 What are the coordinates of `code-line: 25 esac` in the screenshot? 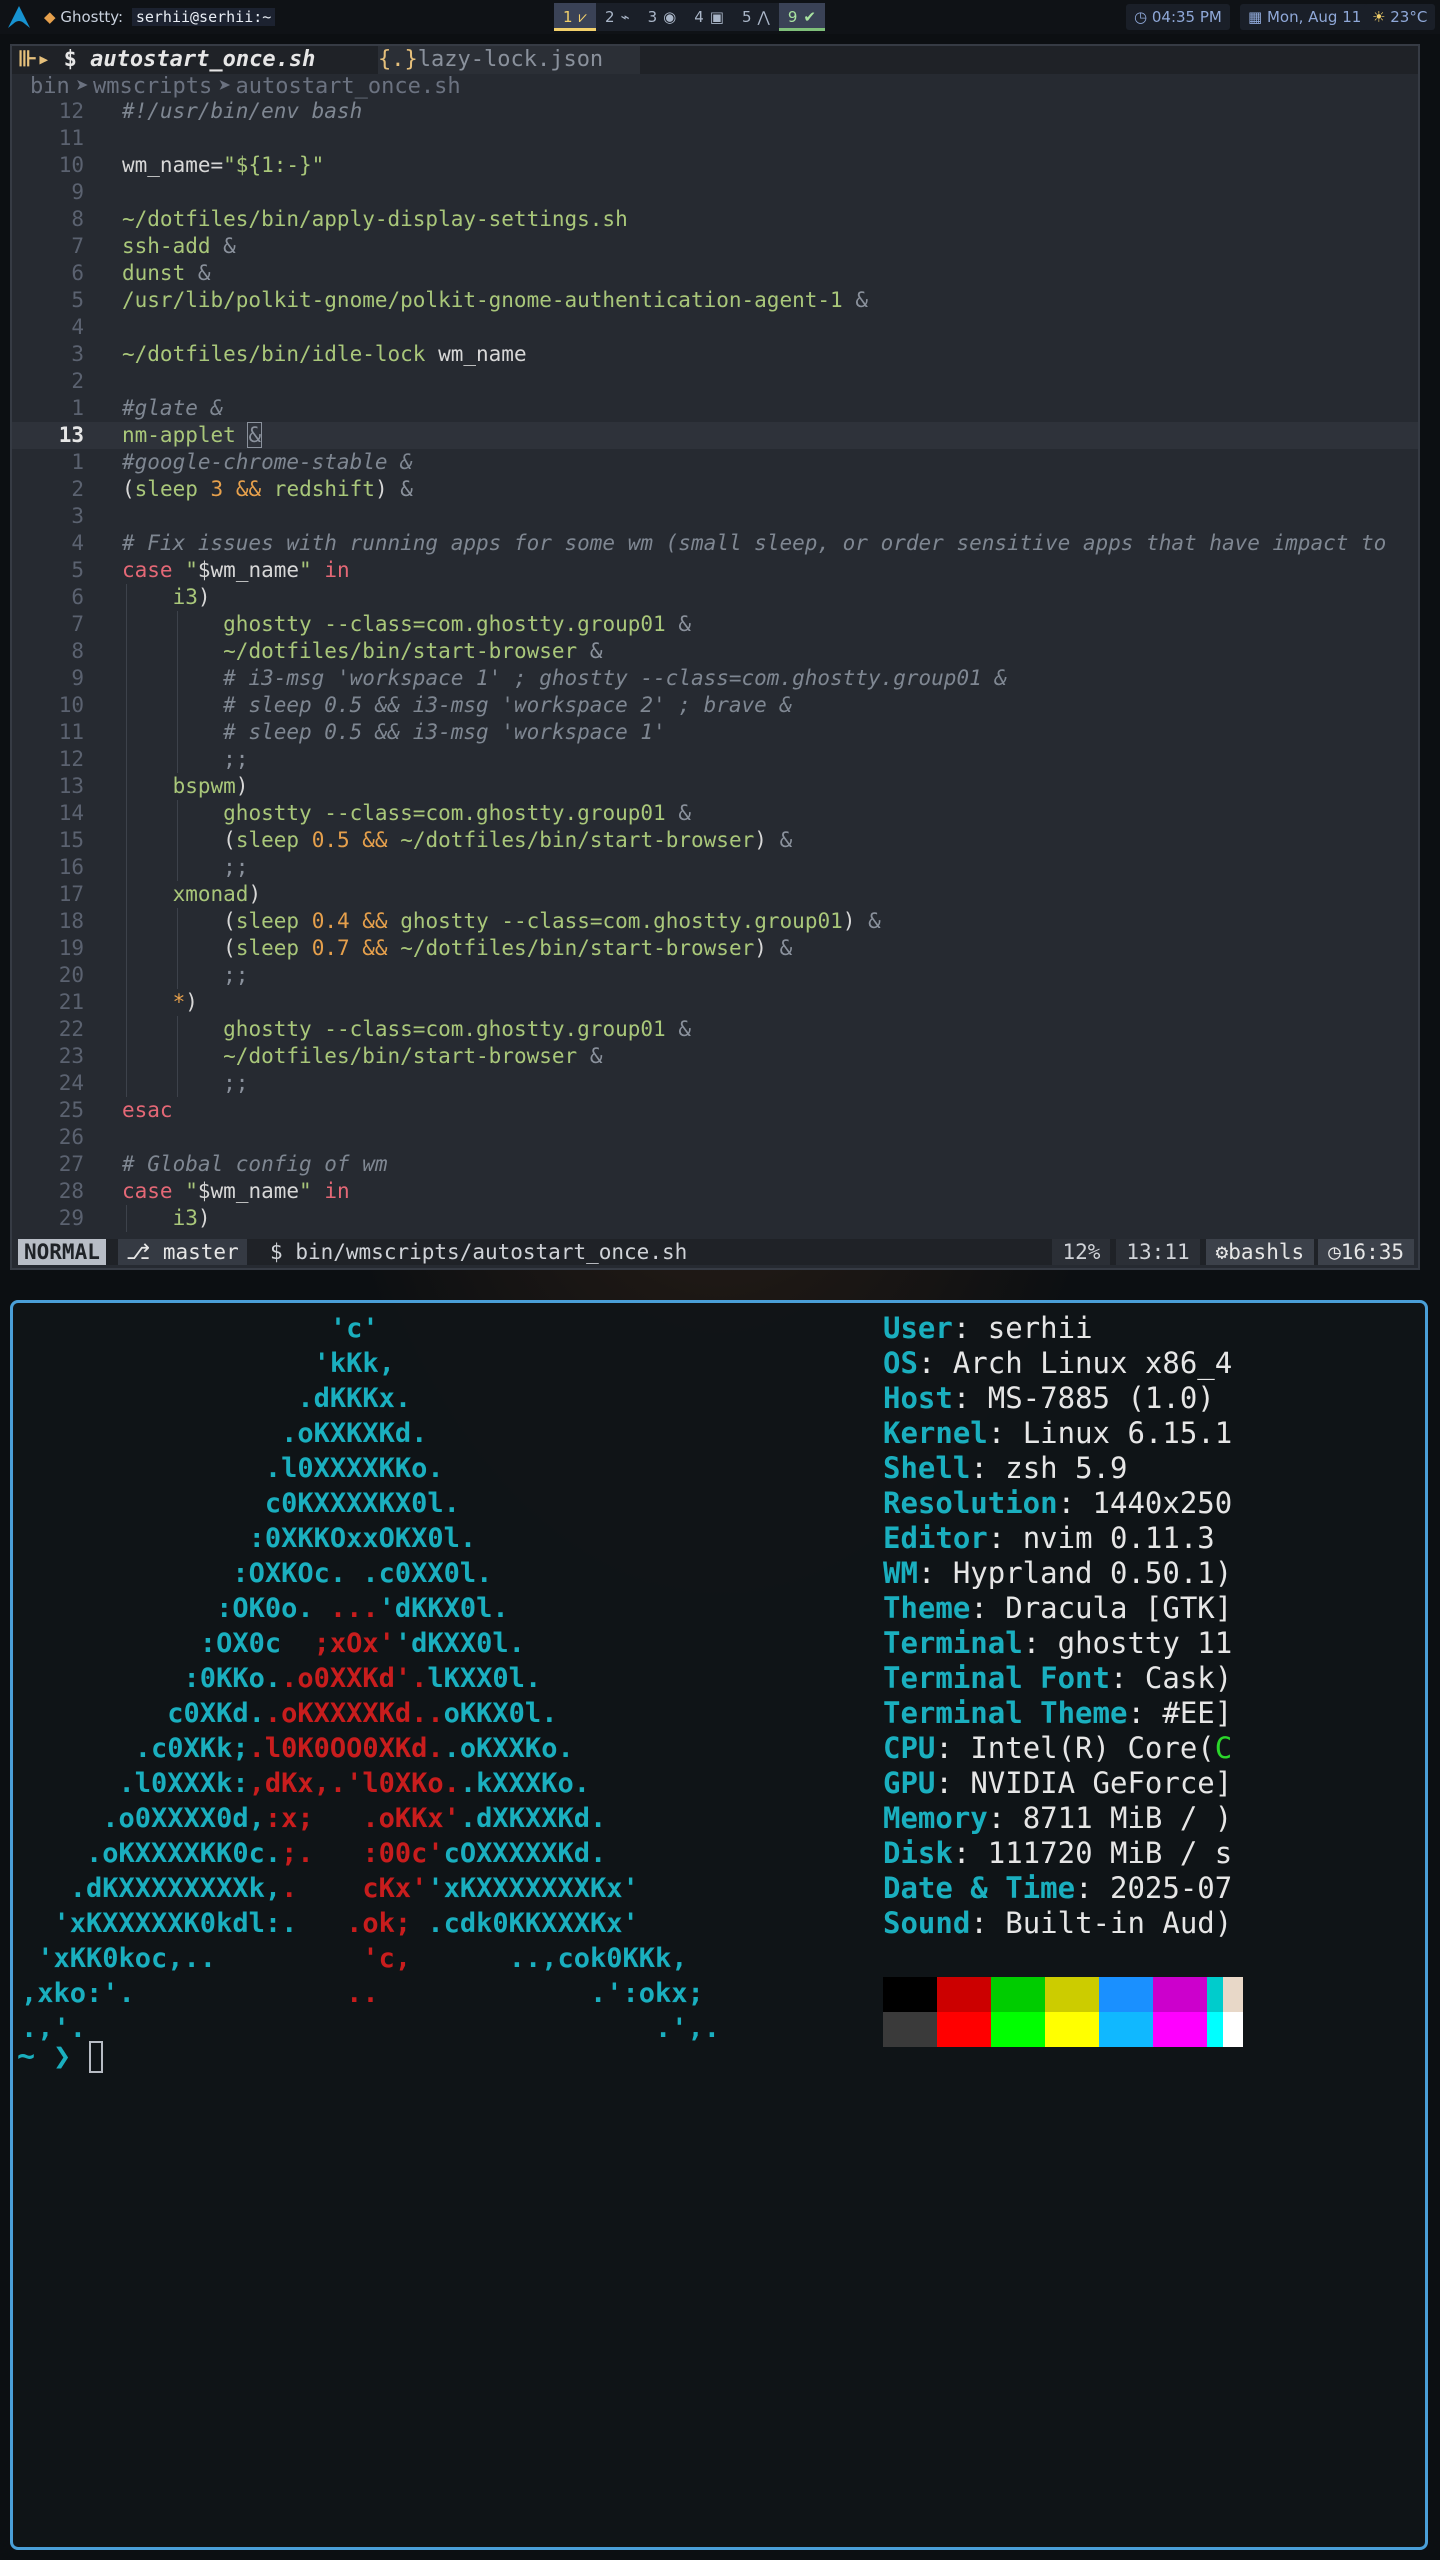 It's located at (715, 1110).